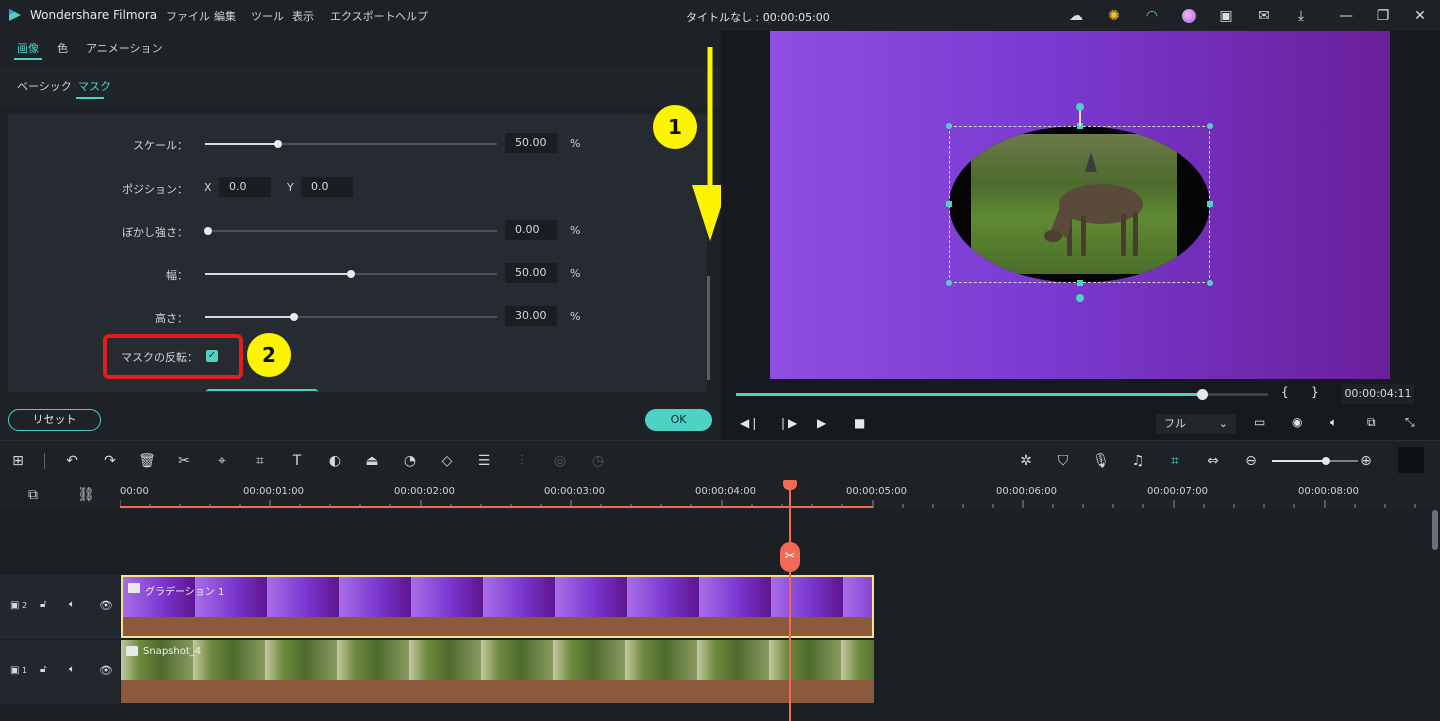 This screenshot has width=1440, height=721. I want to click on avatar-icon, so click(1189, 16).